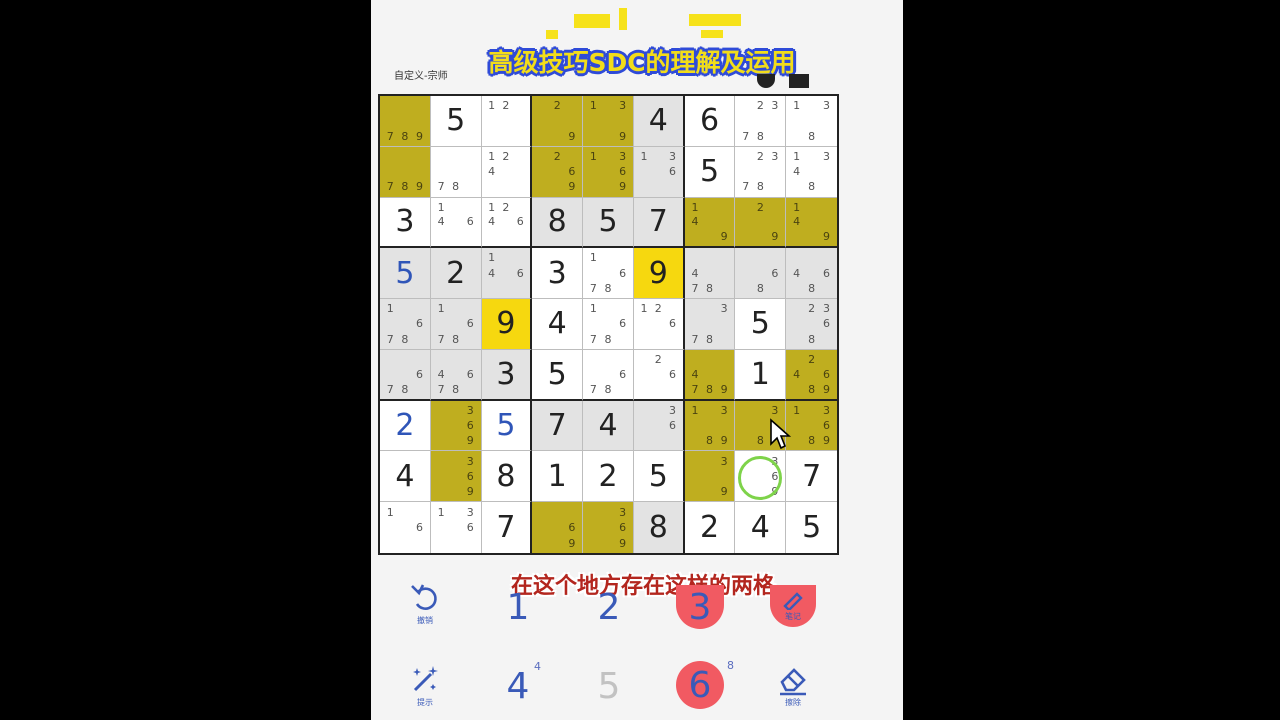 This screenshot has width=1280, height=720. Describe the element at coordinates (766, 81) in the screenshot. I see `settings-icon` at that location.